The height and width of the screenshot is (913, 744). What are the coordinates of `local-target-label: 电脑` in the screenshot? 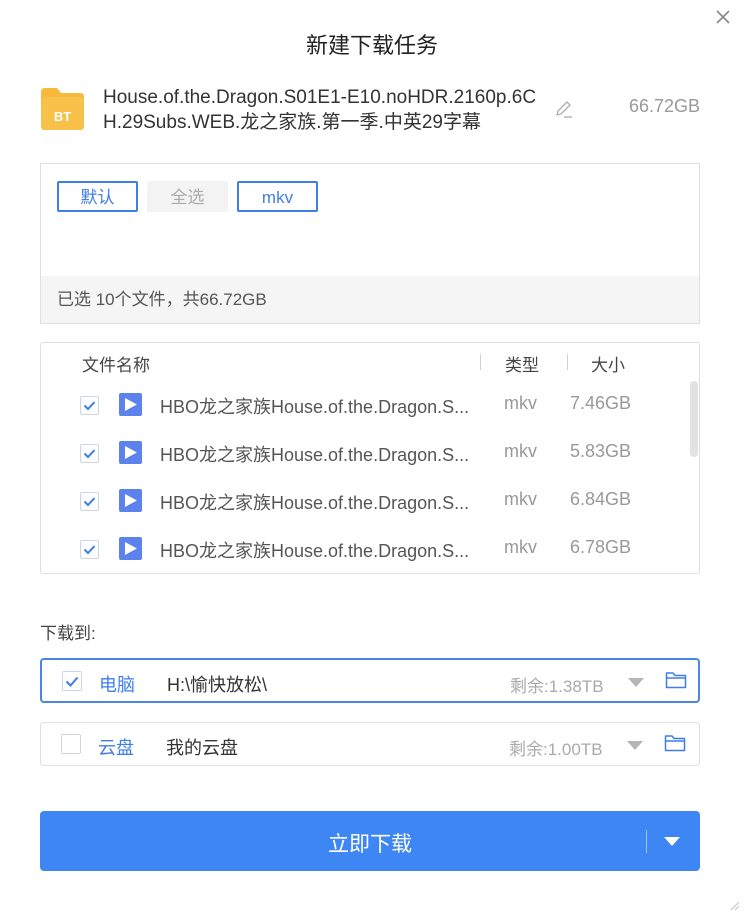 It's located at (117, 685).